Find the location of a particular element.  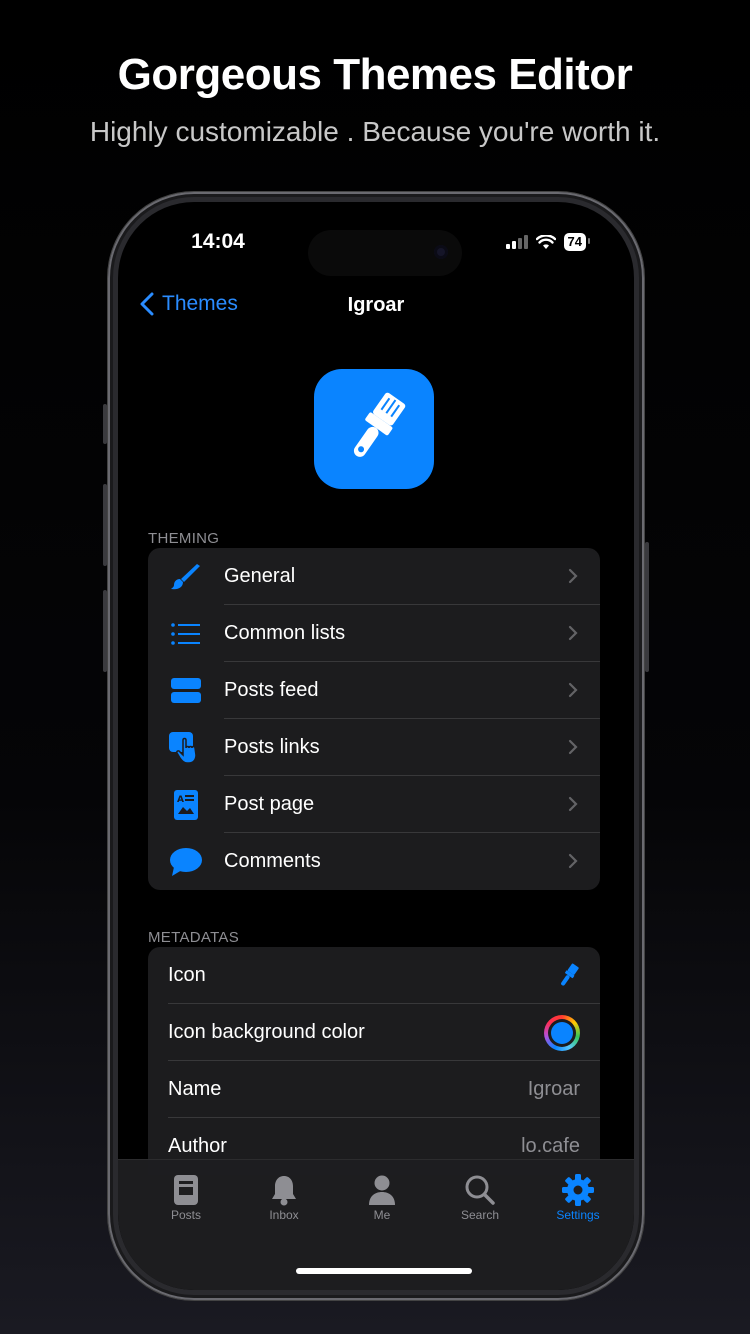

volume-up-button is located at coordinates (105, 525).